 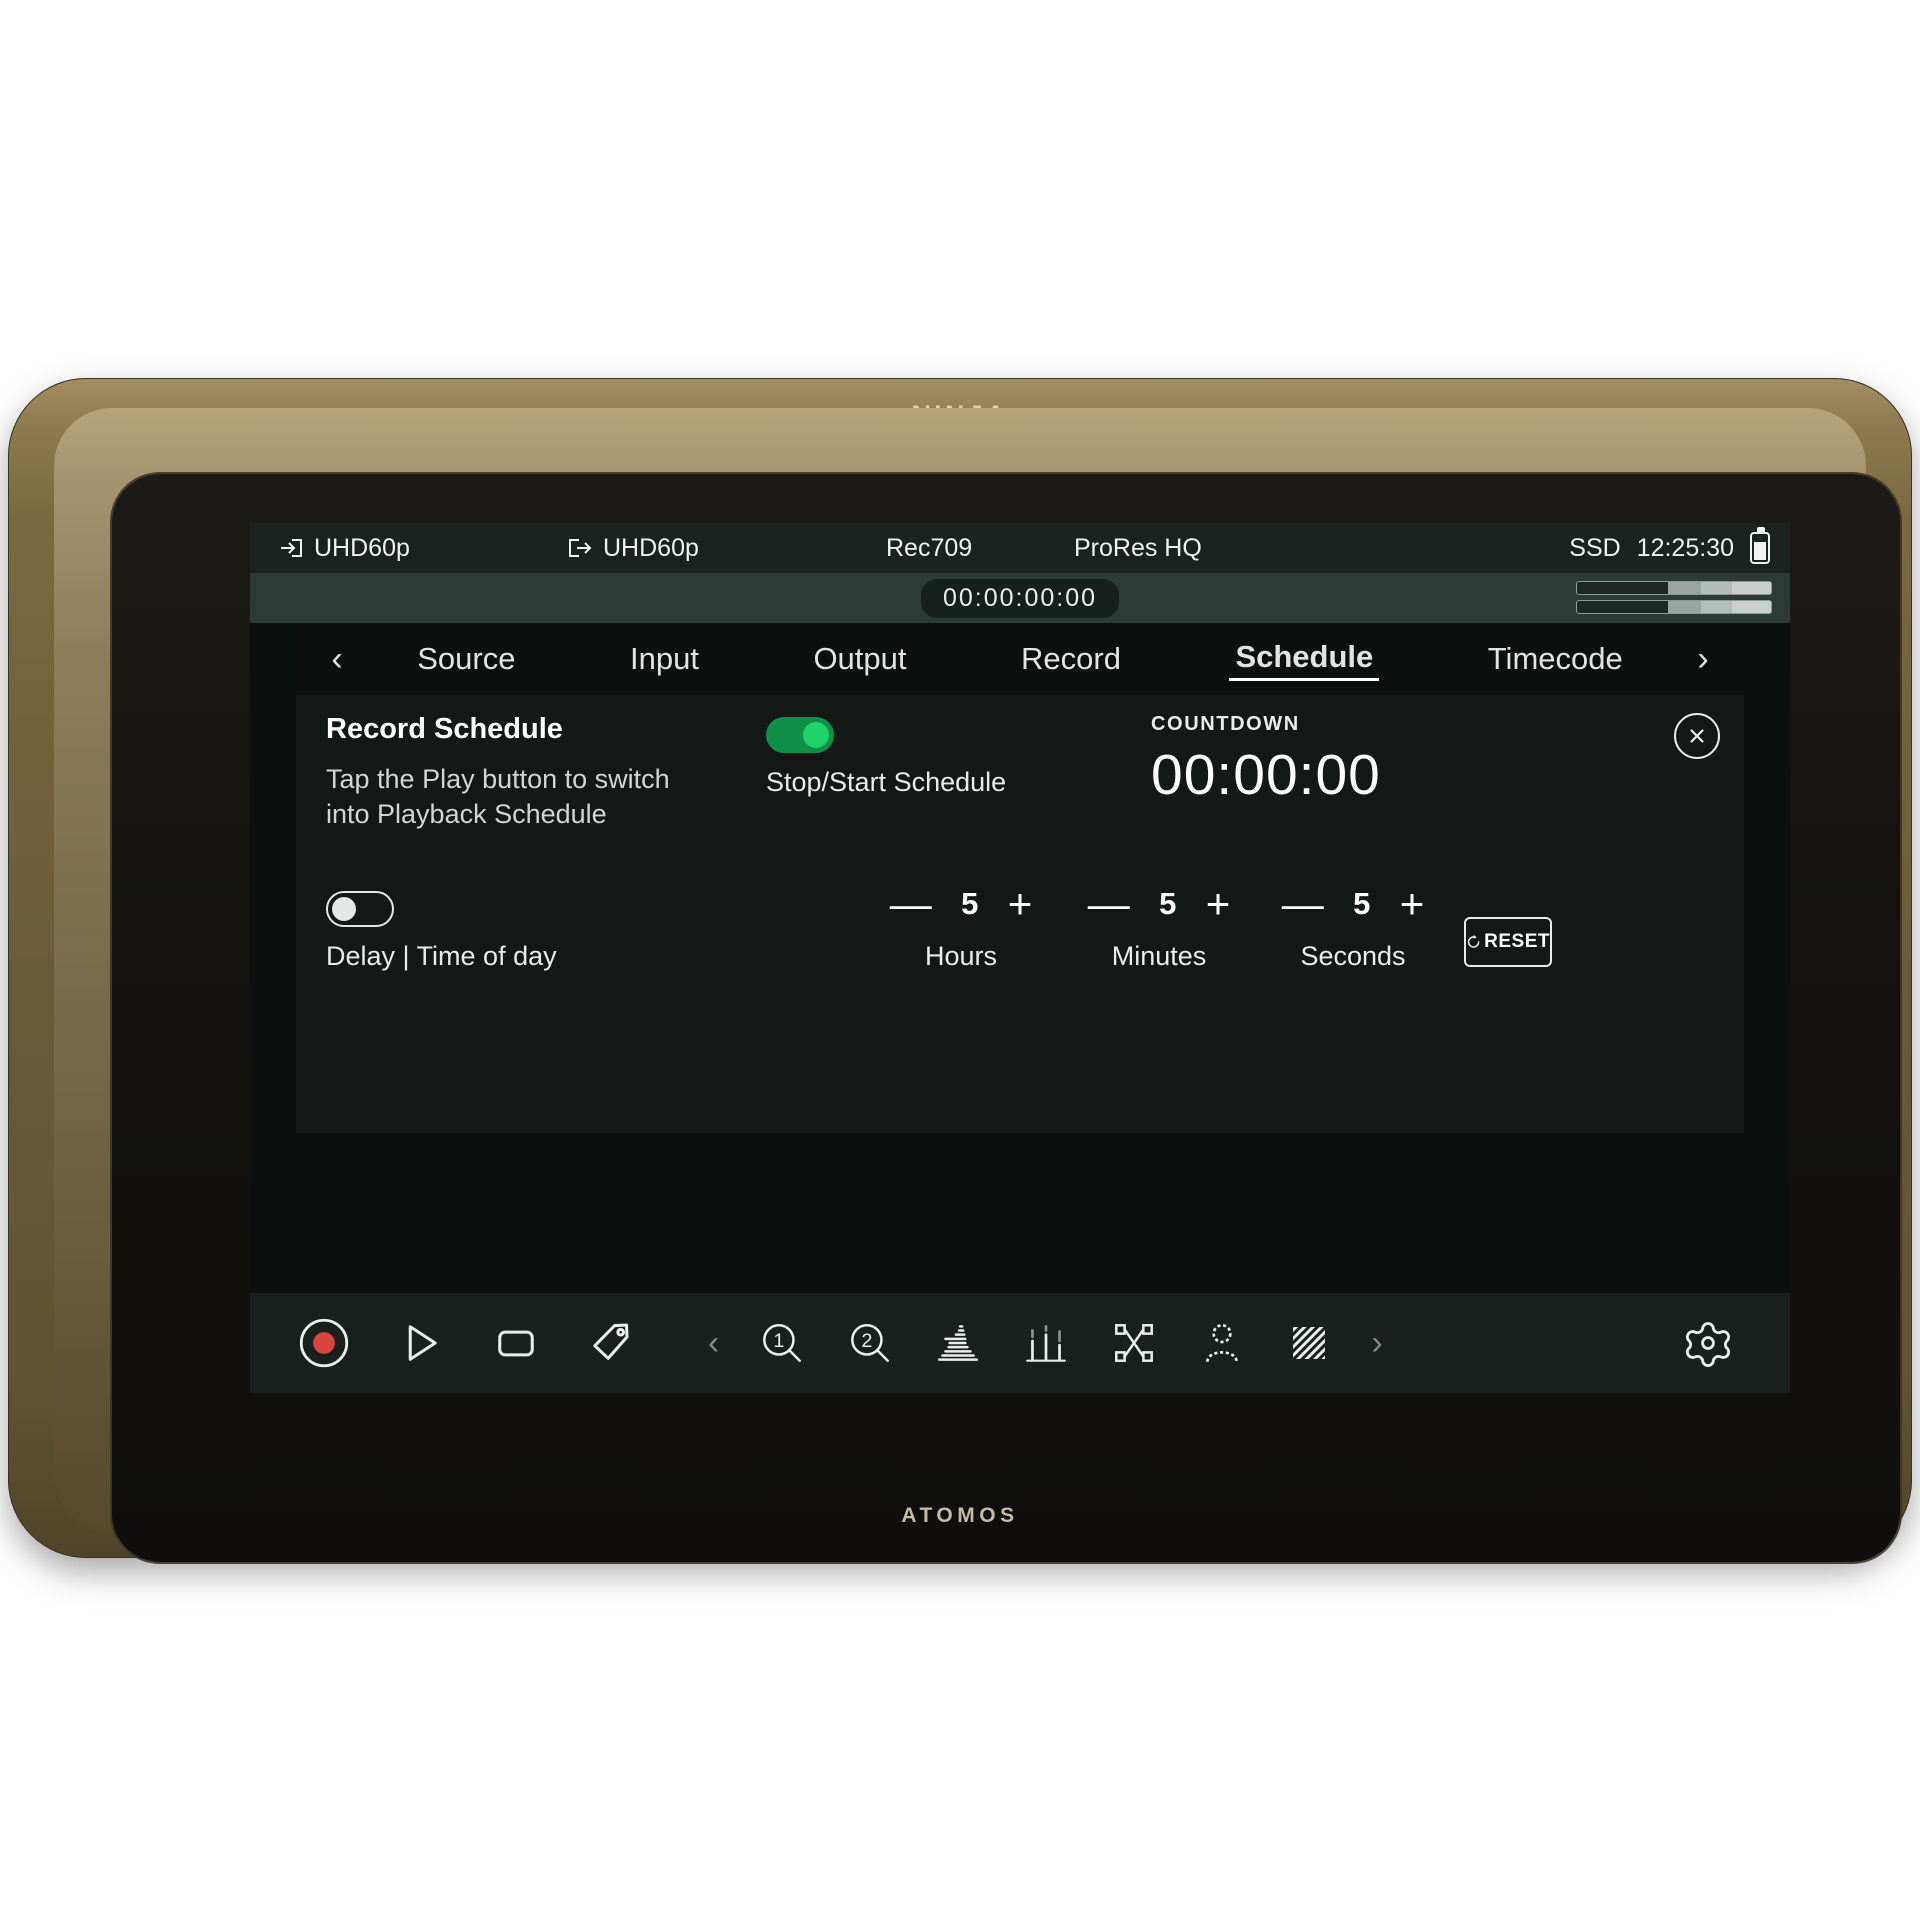 What do you see at coordinates (291, 548) in the screenshot?
I see `input-arrow-icon` at bounding box center [291, 548].